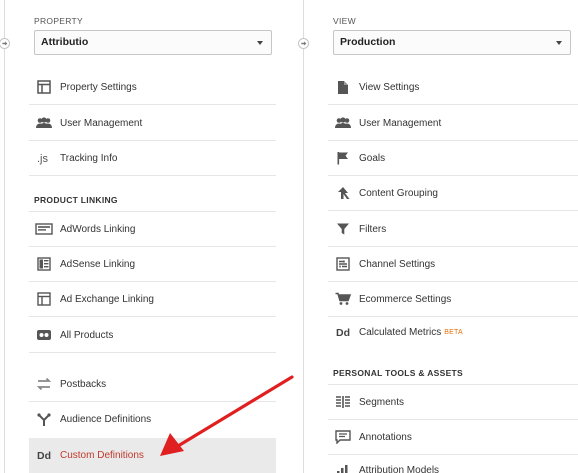 Image resolution: width=578 pixels, height=473 pixels. What do you see at coordinates (397, 264) in the screenshot?
I see `menu-item-label: Channel Settings` at bounding box center [397, 264].